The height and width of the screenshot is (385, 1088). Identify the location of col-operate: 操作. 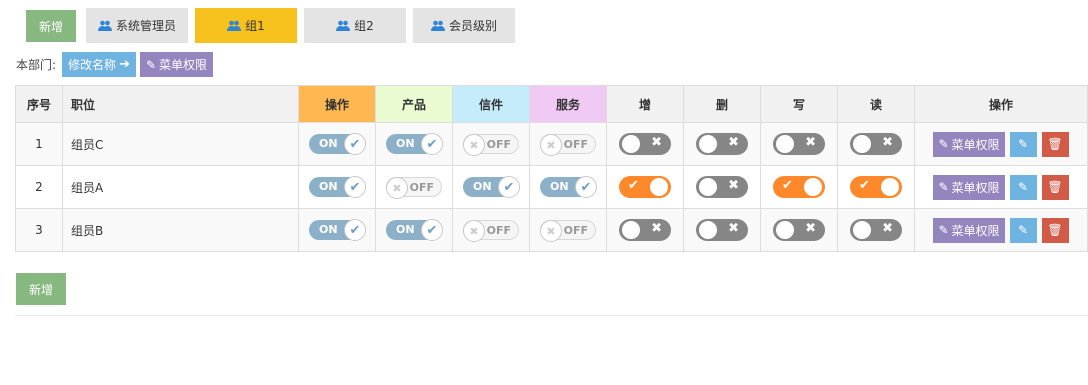
(337, 104).